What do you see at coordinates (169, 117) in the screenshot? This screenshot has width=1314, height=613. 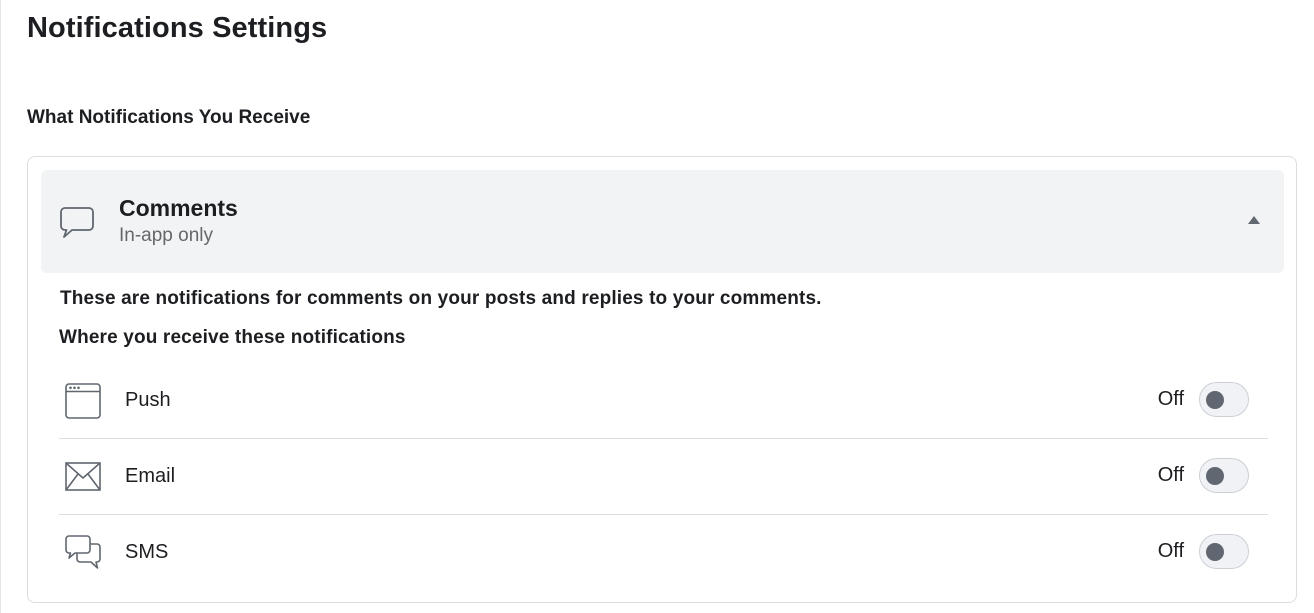 I see `section-title: What Notifications You Receive` at bounding box center [169, 117].